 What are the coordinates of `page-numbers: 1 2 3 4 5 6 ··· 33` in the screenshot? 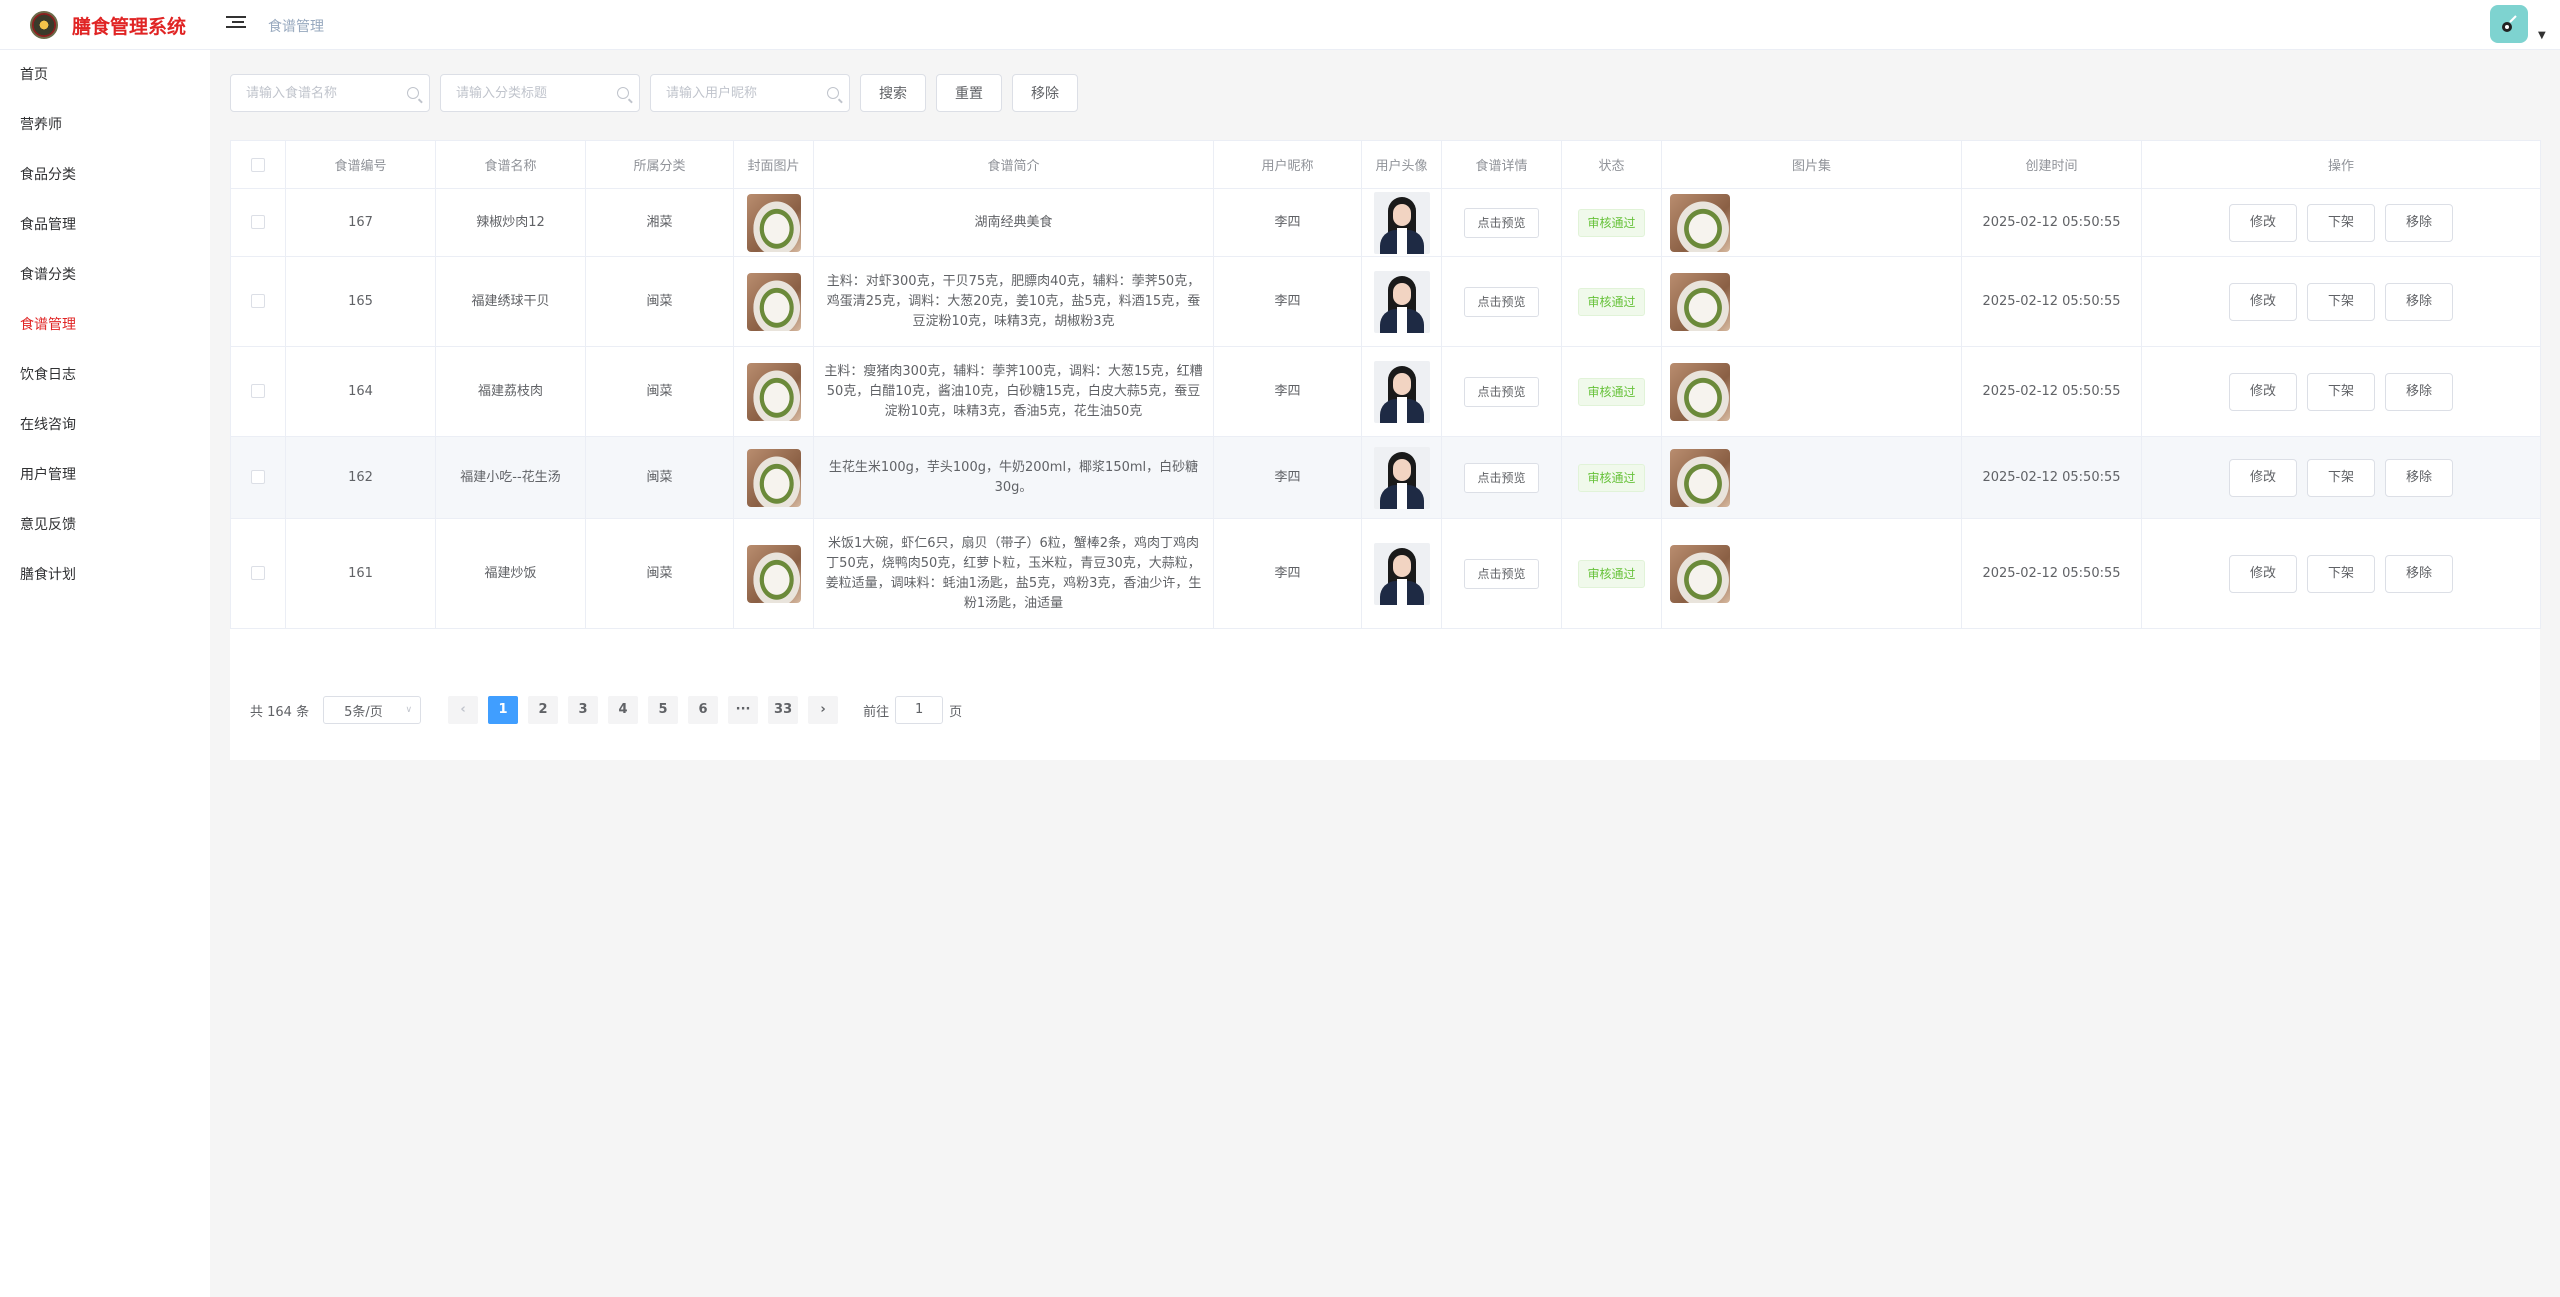 It's located at (643, 710).